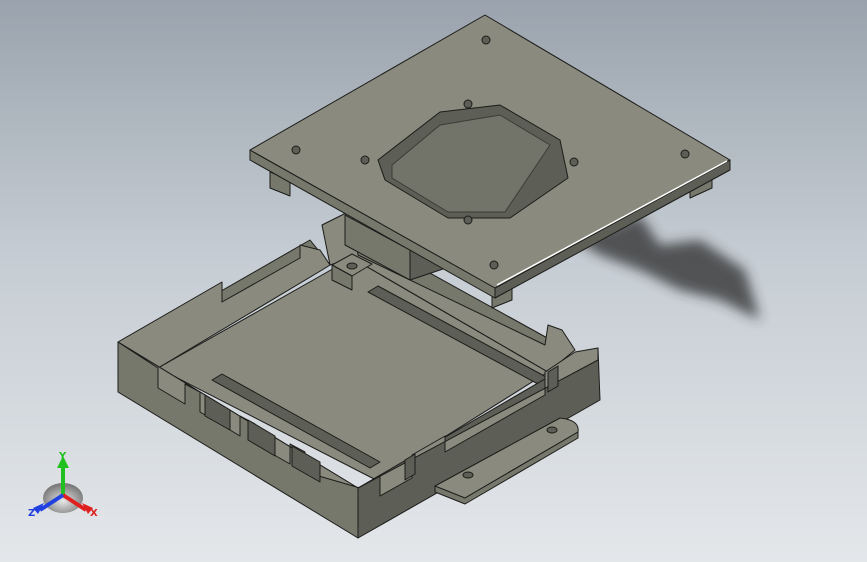 Image resolution: width=867 pixels, height=562 pixels. I want to click on triad-x-label: X, so click(94, 513).